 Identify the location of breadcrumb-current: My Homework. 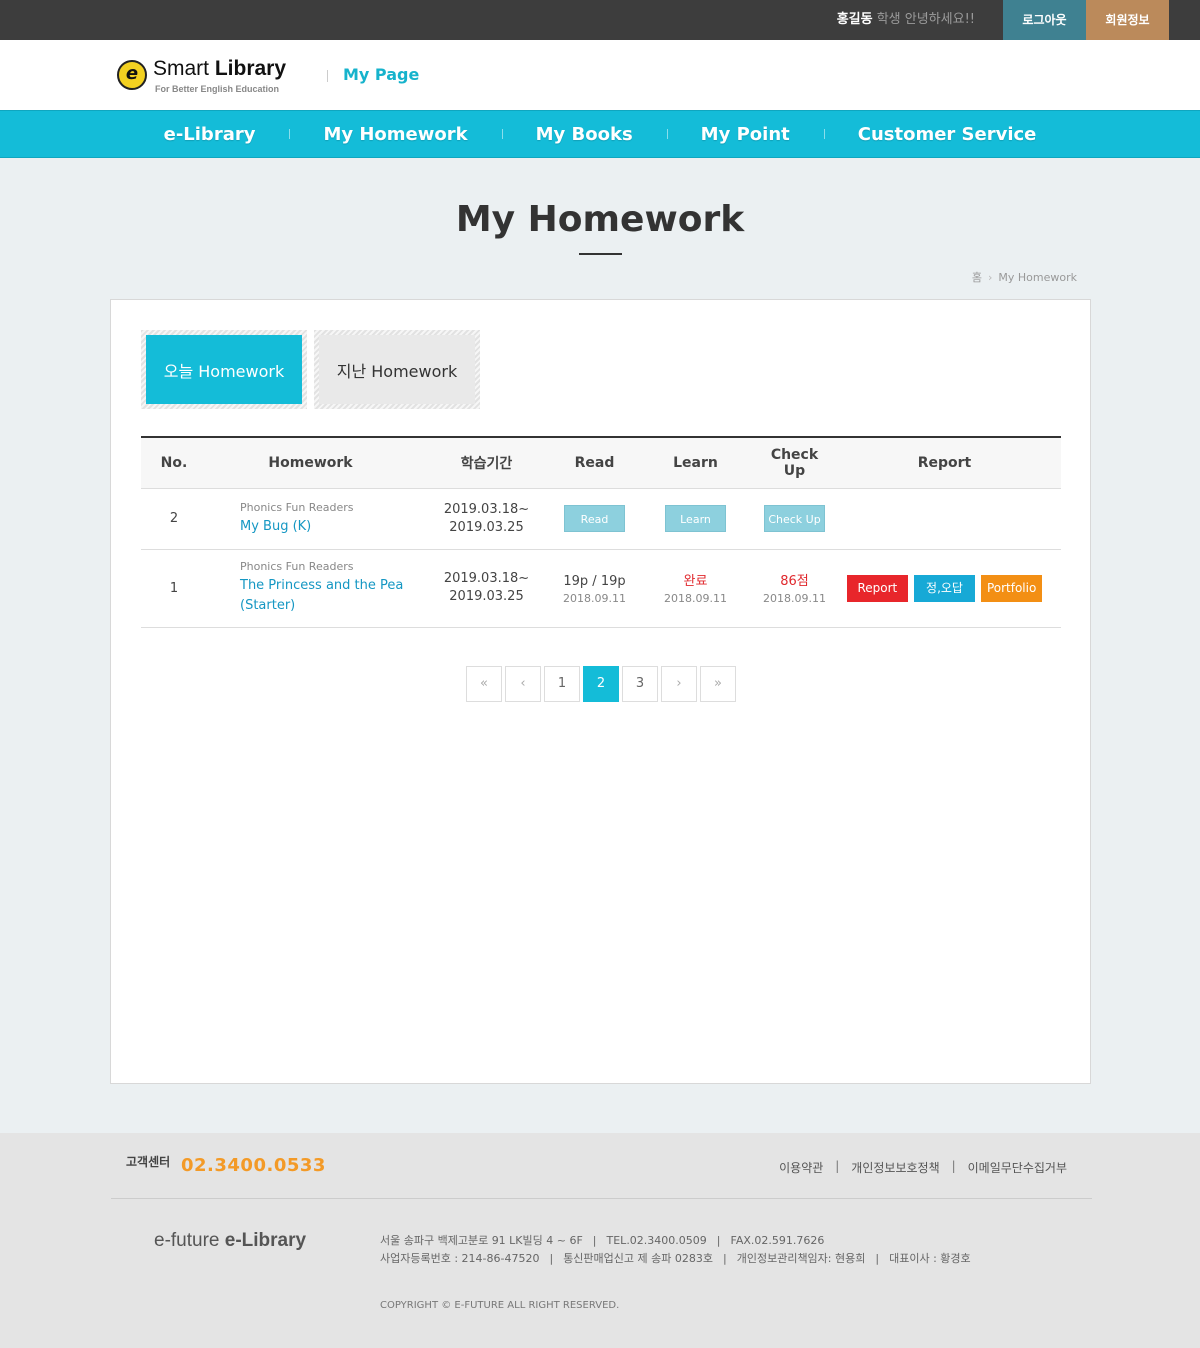
(1037, 277).